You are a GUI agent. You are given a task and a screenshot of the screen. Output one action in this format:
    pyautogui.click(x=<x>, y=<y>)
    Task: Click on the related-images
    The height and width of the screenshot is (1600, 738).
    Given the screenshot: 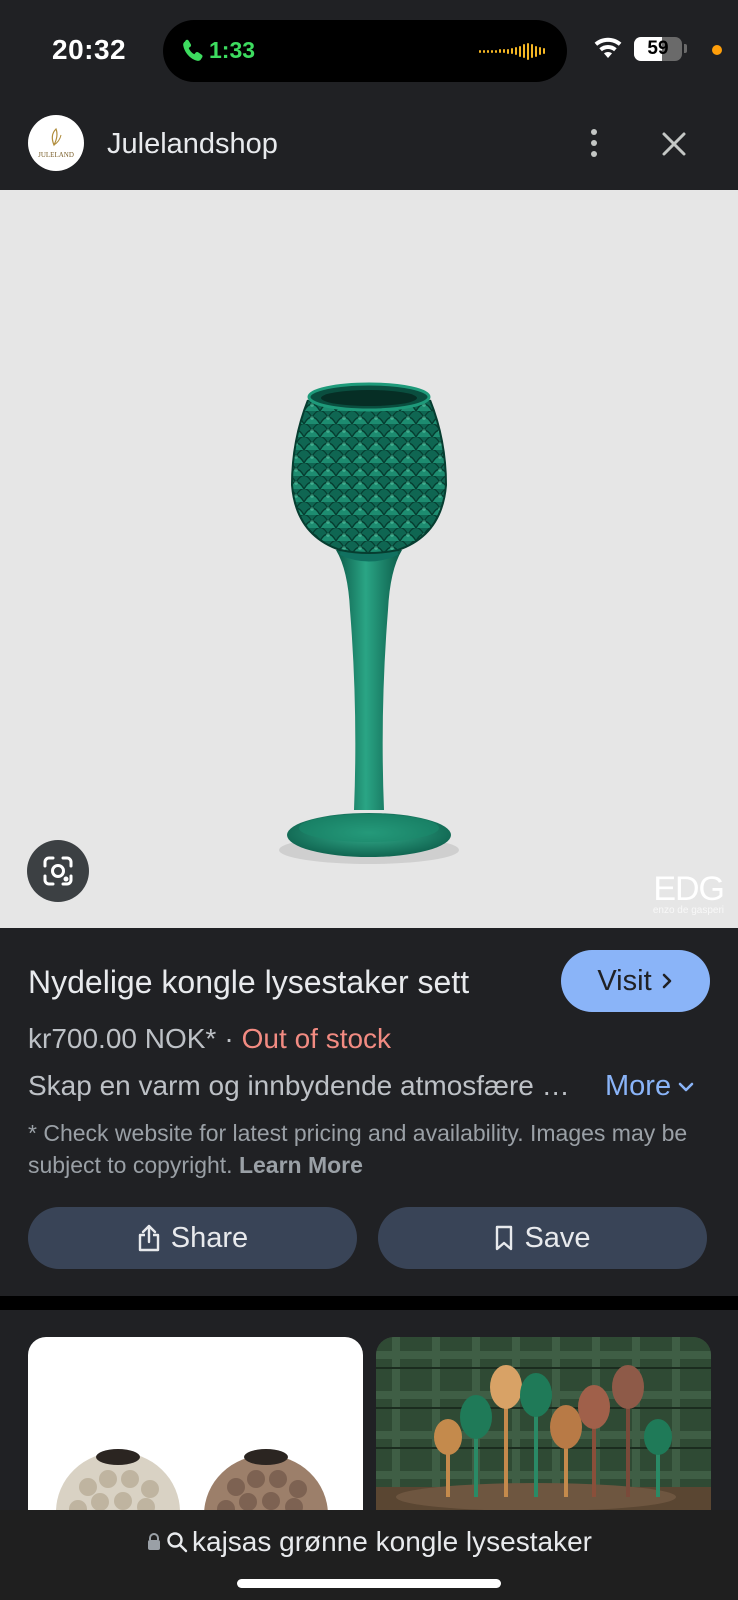 What is the action you would take?
    pyautogui.click(x=369, y=1410)
    